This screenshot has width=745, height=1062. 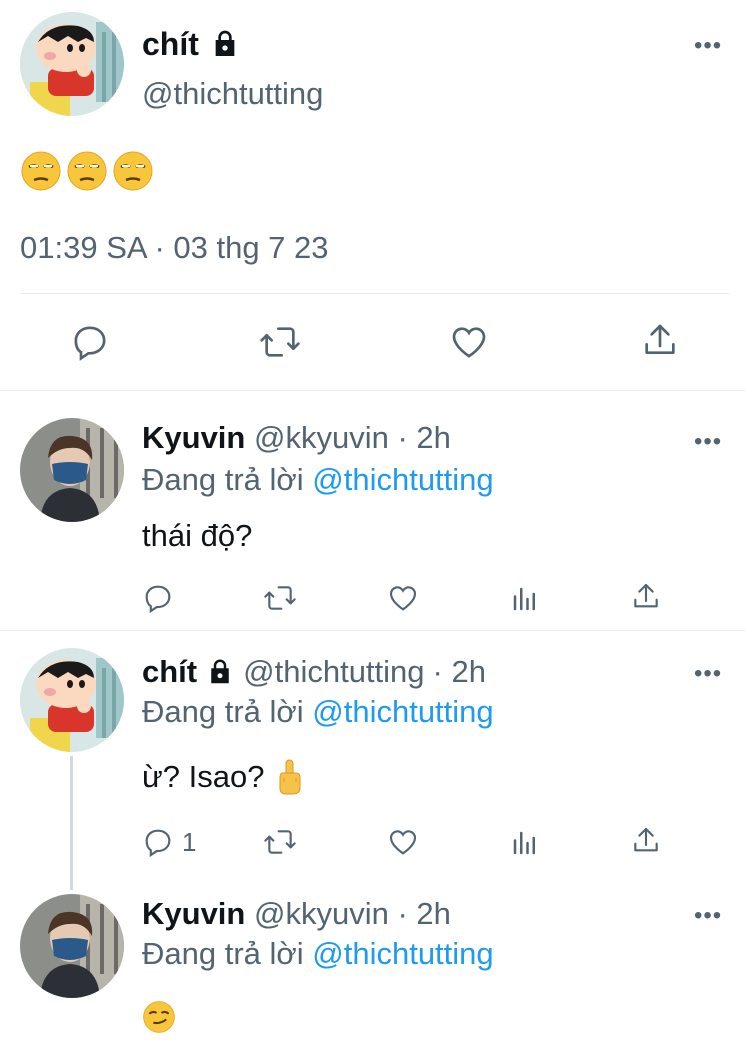 I want to click on reply-header: chít @thichtutting · 2h, so click(x=314, y=672).